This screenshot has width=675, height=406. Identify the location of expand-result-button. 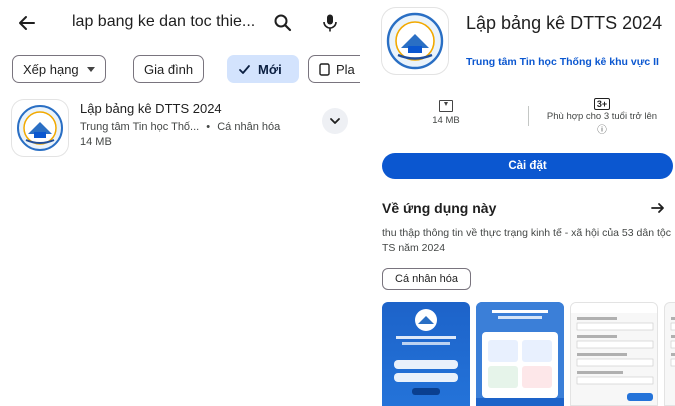
(335, 121).